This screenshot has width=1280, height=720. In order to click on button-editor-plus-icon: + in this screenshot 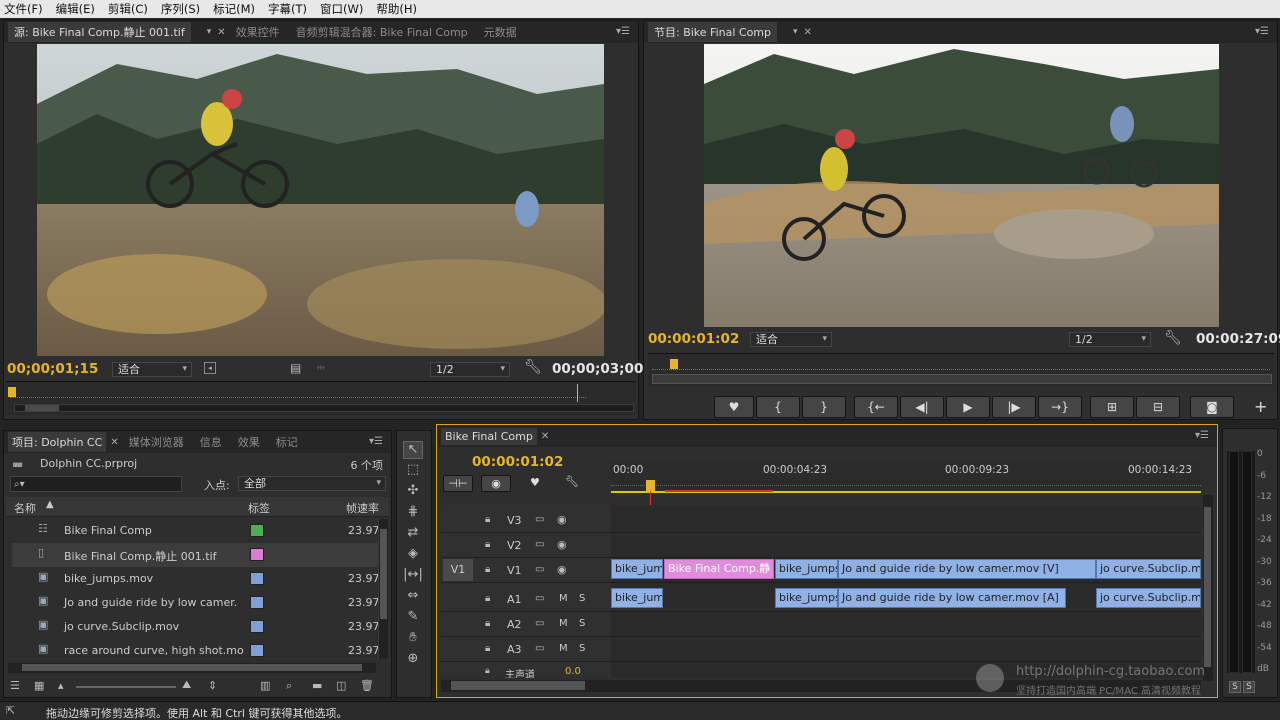, I will do `click(1260, 406)`.